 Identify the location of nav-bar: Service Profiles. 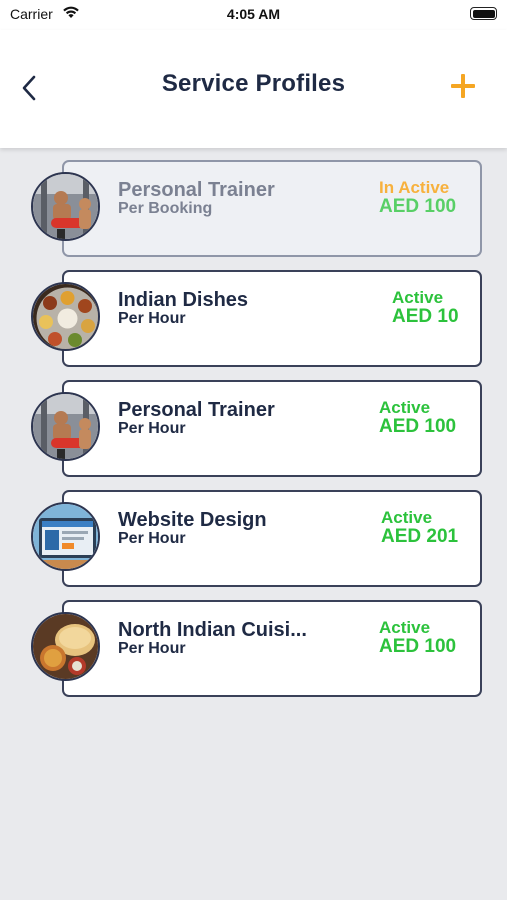
(253, 89).